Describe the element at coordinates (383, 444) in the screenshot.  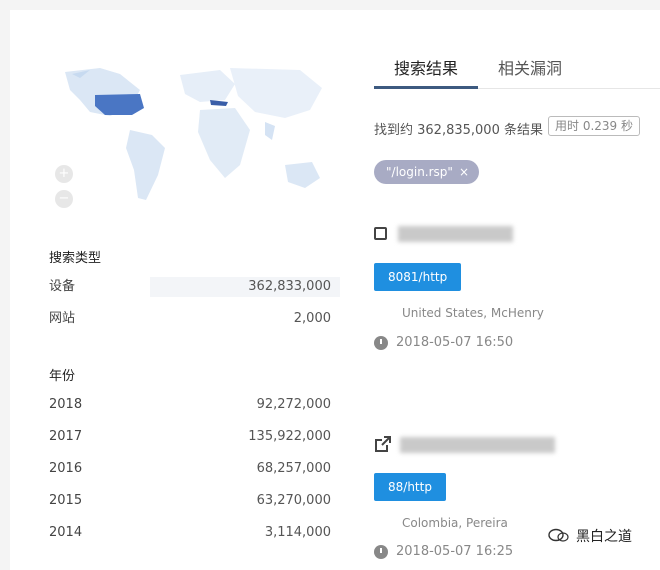
I see `external-link-icon` at that location.